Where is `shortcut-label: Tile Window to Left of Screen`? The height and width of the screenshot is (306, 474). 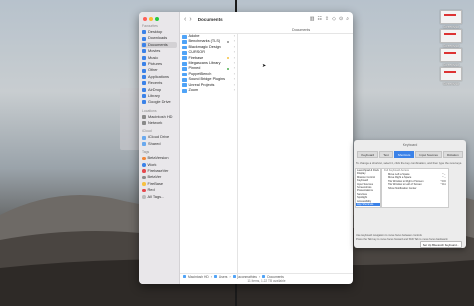 shortcut-label: Tile Window to Left of Screen is located at coordinates (405, 185).